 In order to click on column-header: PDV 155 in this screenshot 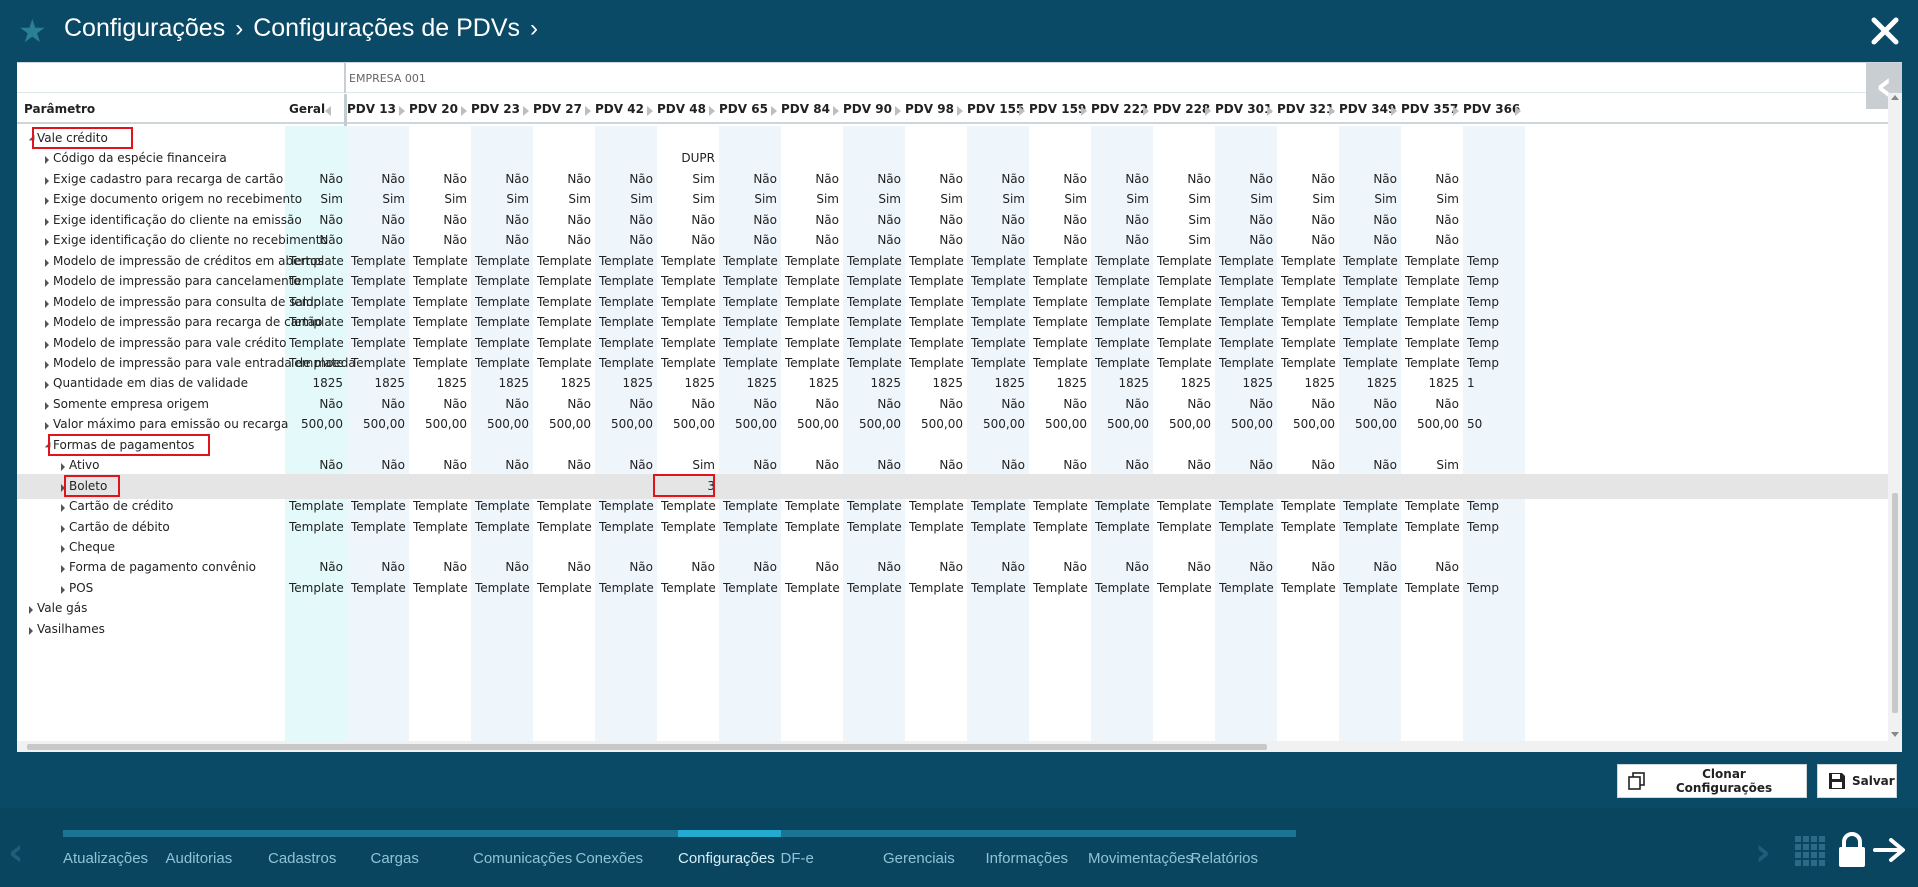, I will do `click(995, 109)`.